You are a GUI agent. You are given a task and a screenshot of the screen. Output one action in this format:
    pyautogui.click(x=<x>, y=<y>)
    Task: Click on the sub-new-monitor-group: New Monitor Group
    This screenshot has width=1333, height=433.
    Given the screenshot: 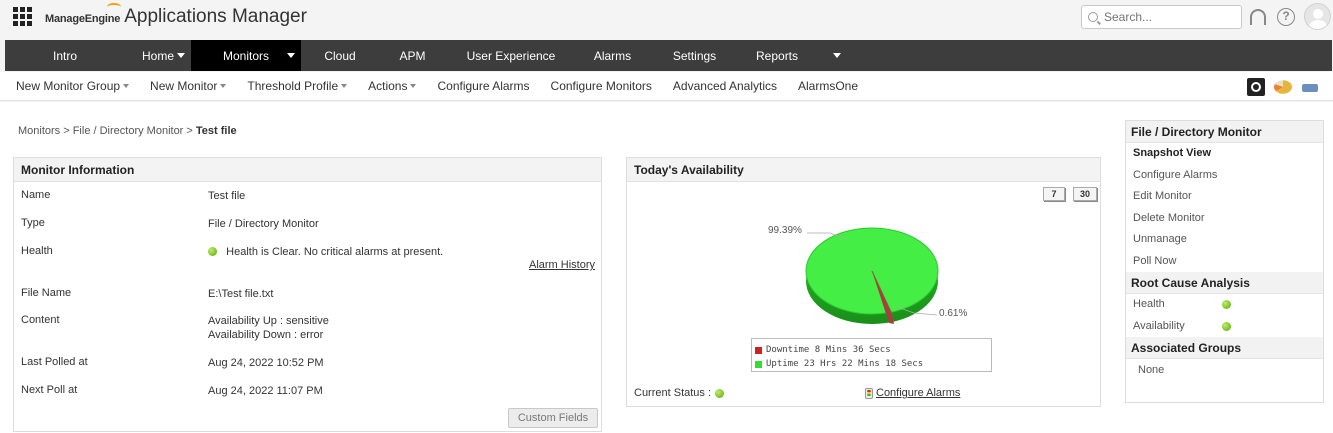 What is the action you would take?
    pyautogui.click(x=73, y=86)
    